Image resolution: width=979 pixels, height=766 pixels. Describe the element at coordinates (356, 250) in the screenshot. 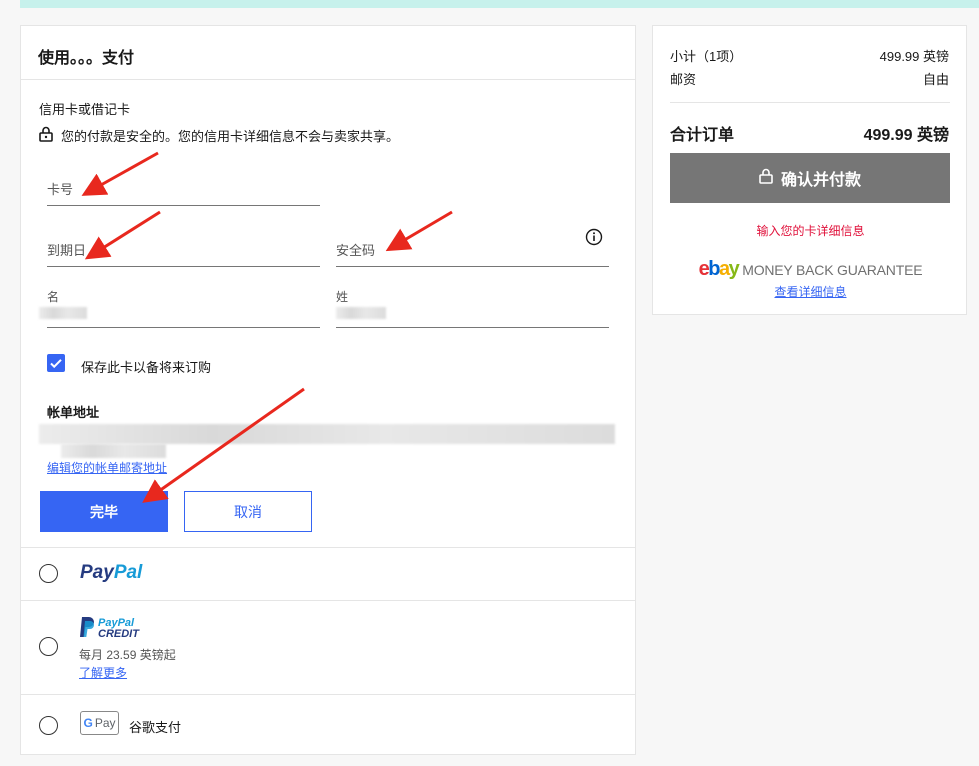

I see `security-code-placeholder: 安全码` at that location.